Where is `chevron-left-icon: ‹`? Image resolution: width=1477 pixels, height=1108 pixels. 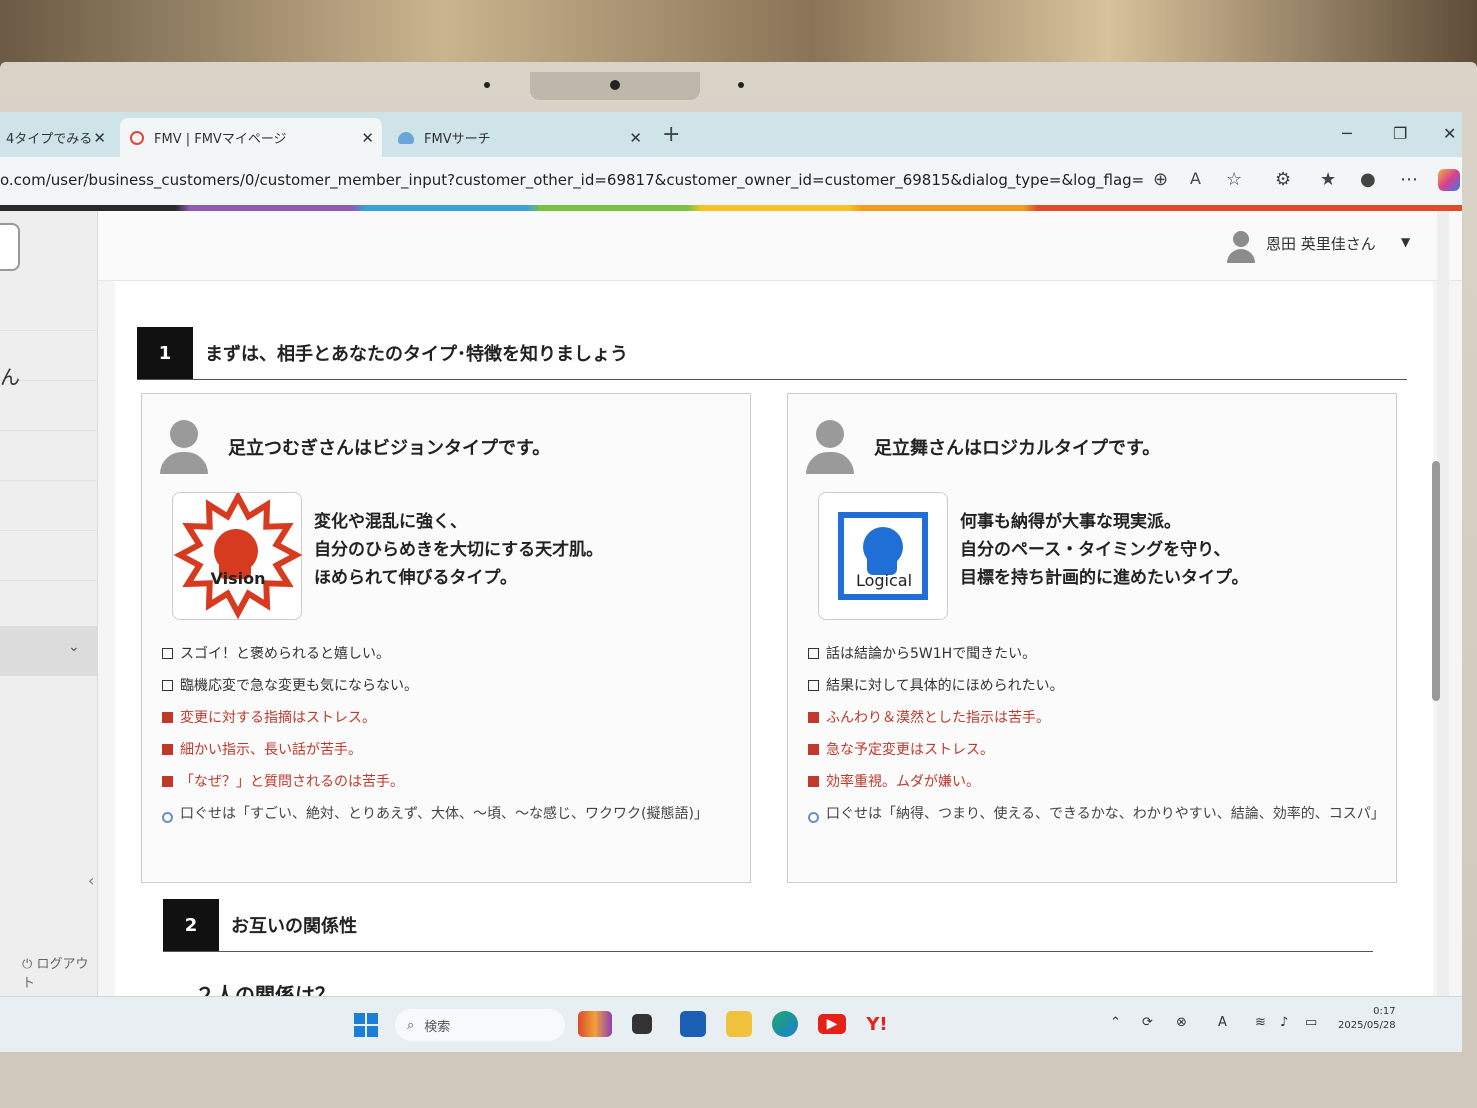 chevron-left-icon: ‹ is located at coordinates (91, 880).